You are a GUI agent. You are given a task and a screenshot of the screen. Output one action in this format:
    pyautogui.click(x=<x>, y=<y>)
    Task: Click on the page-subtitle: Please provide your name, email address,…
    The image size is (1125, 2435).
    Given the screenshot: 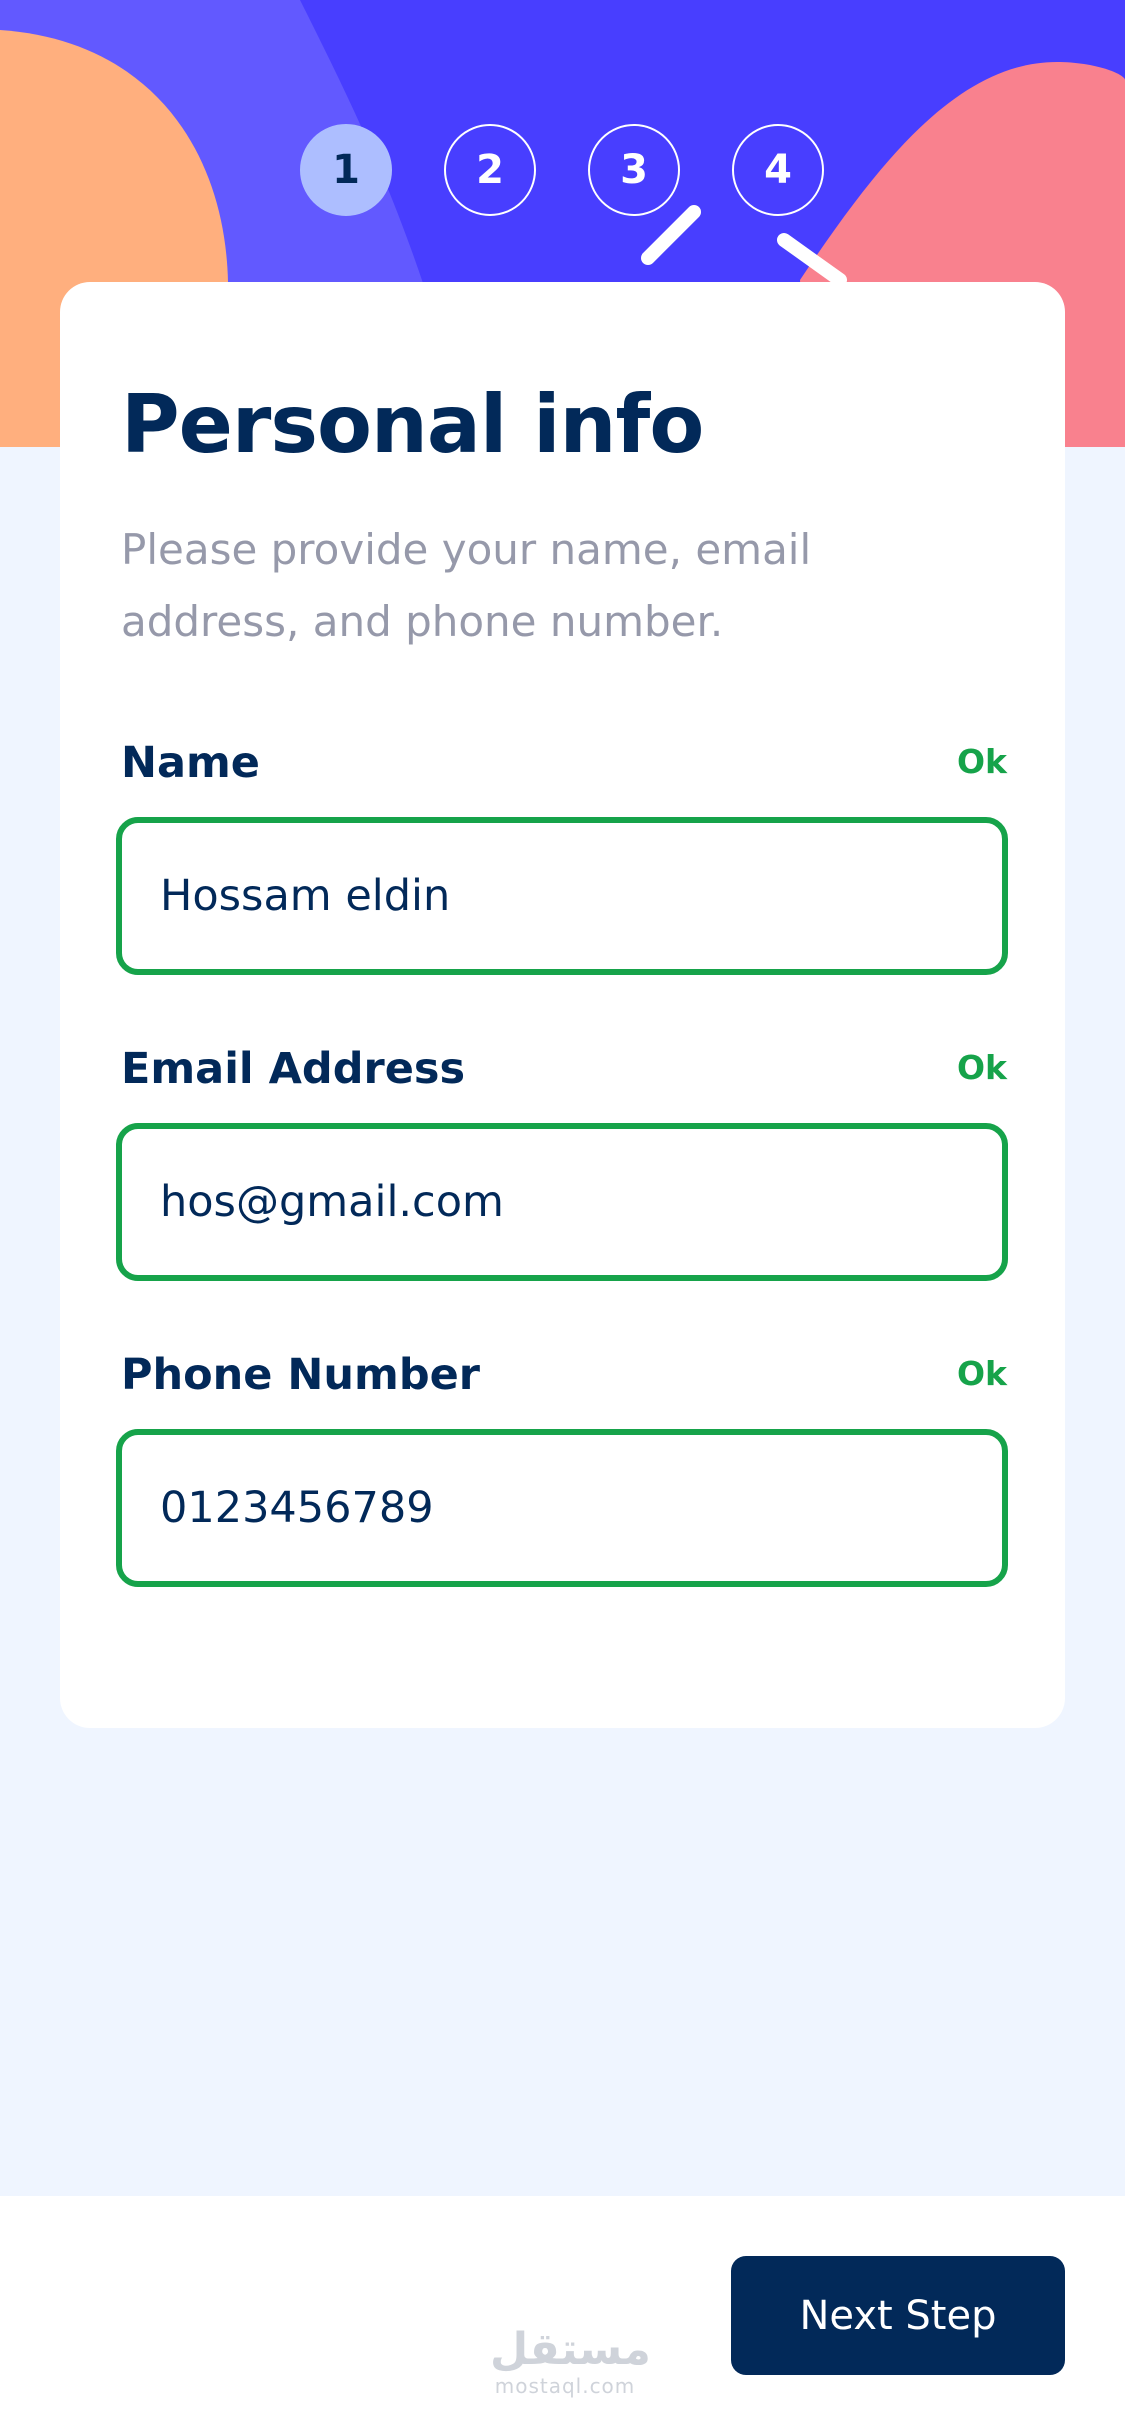 What is the action you would take?
    pyautogui.click(x=466, y=585)
    